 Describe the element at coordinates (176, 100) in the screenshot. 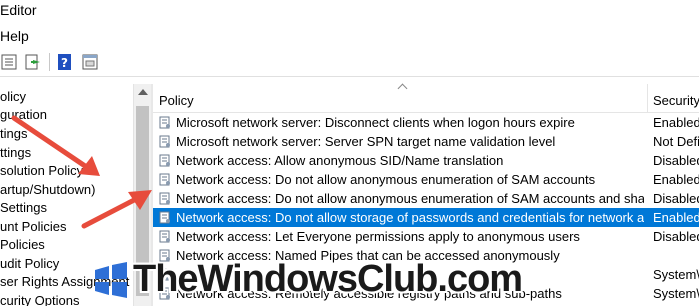

I see `column-header-policy: Policy` at that location.